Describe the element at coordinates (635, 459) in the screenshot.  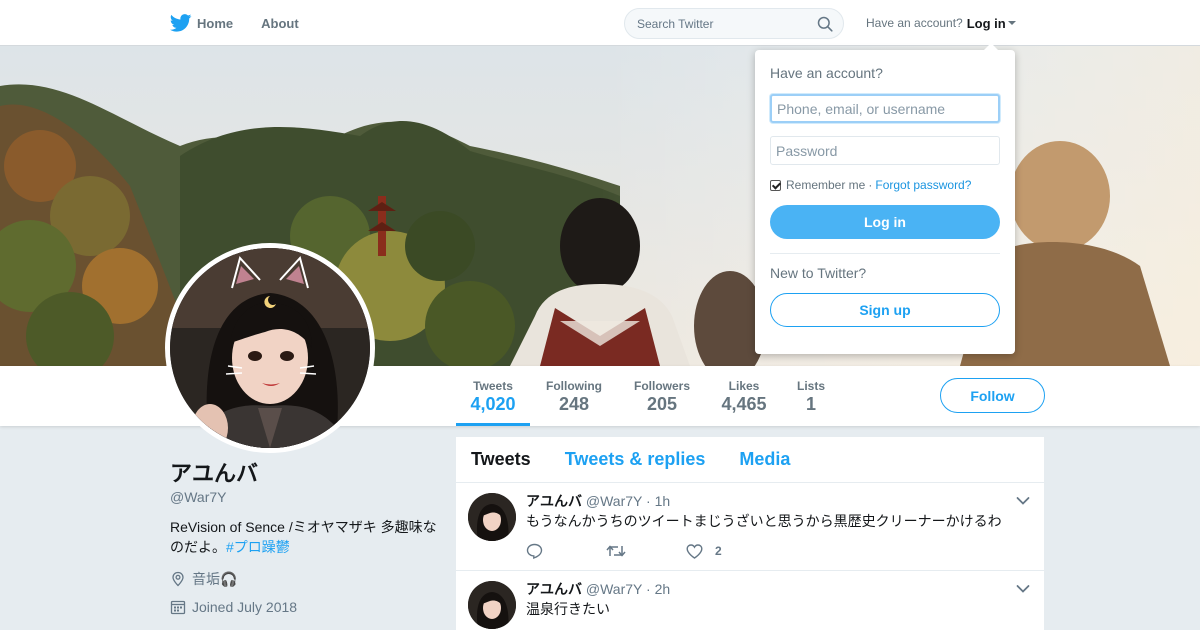
I see `tab-tweets-and-replies: Tweets & replies` at that location.